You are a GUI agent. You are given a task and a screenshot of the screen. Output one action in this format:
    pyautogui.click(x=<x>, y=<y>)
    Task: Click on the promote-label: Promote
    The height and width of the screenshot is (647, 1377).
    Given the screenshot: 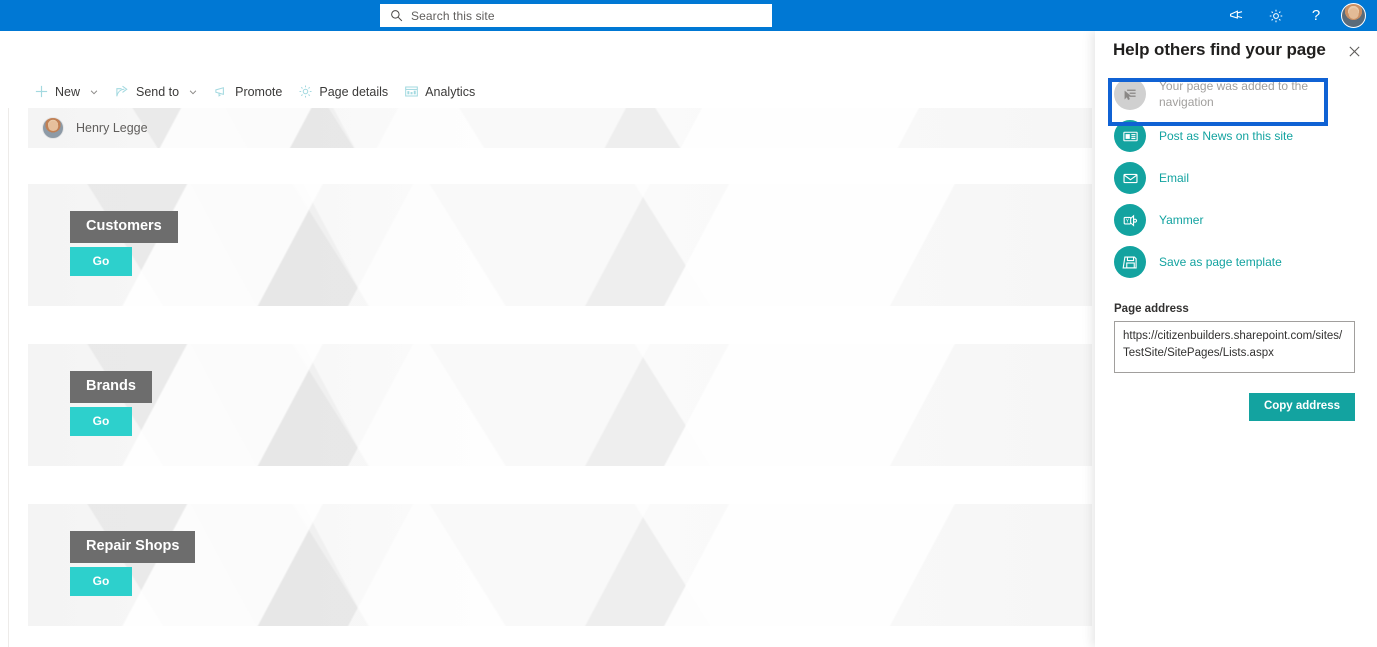 What is the action you would take?
    pyautogui.click(x=259, y=91)
    